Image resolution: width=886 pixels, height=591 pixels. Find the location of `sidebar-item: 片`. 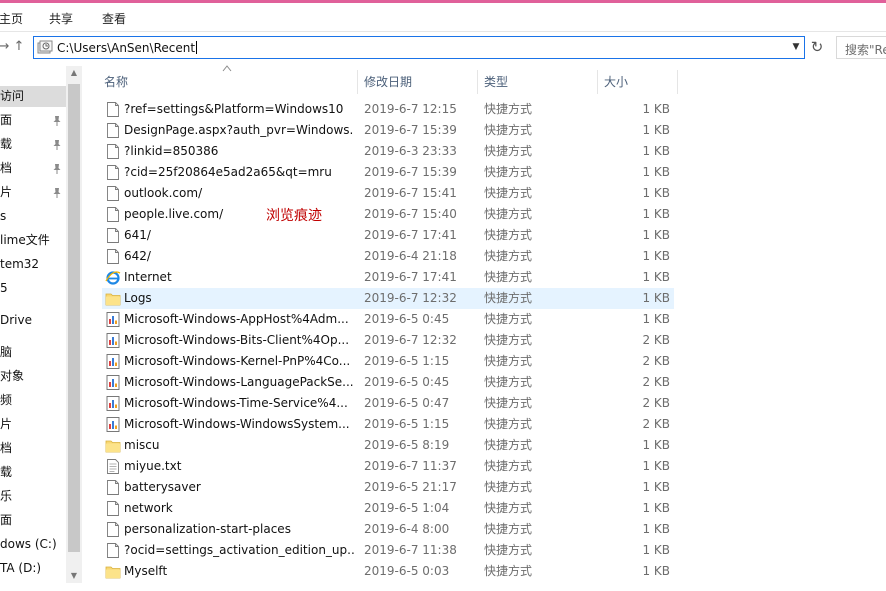

sidebar-item: 片 is located at coordinates (33, 424).